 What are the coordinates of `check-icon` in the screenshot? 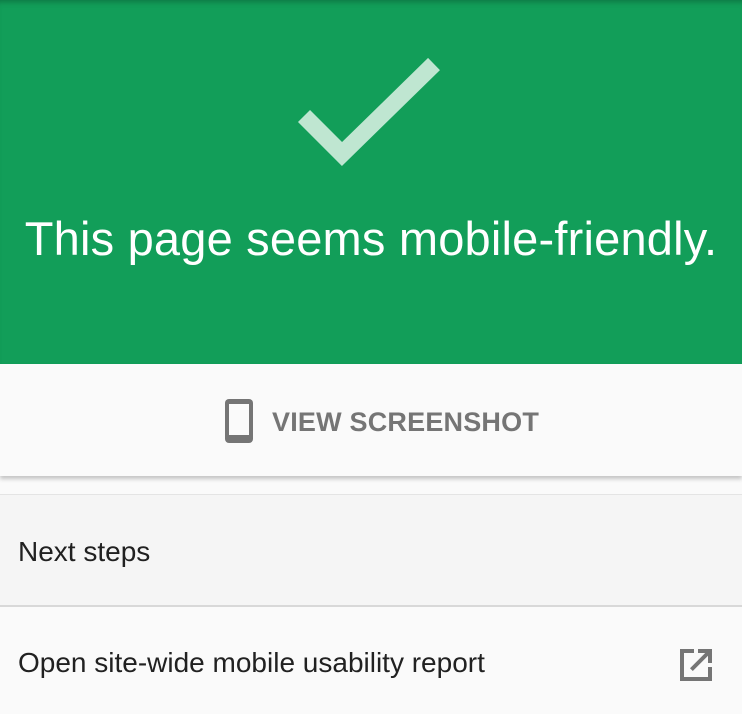 It's located at (368, 112).